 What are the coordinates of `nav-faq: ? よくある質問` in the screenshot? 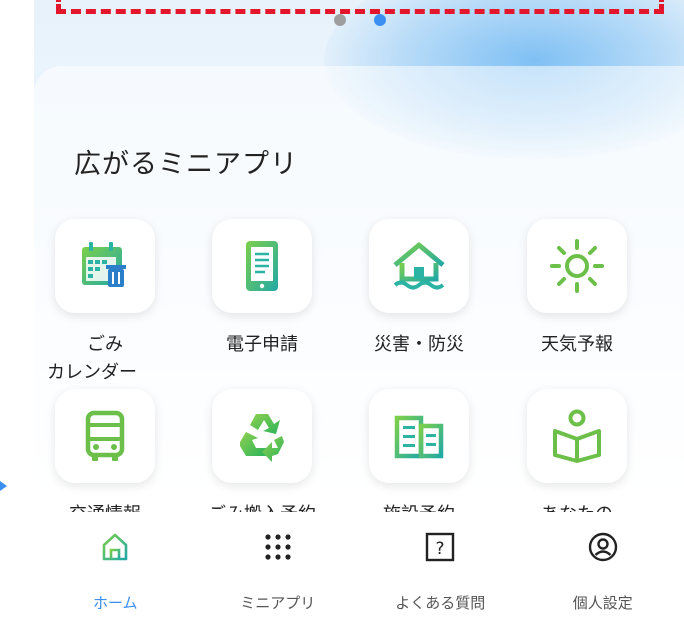 It's located at (440, 571).